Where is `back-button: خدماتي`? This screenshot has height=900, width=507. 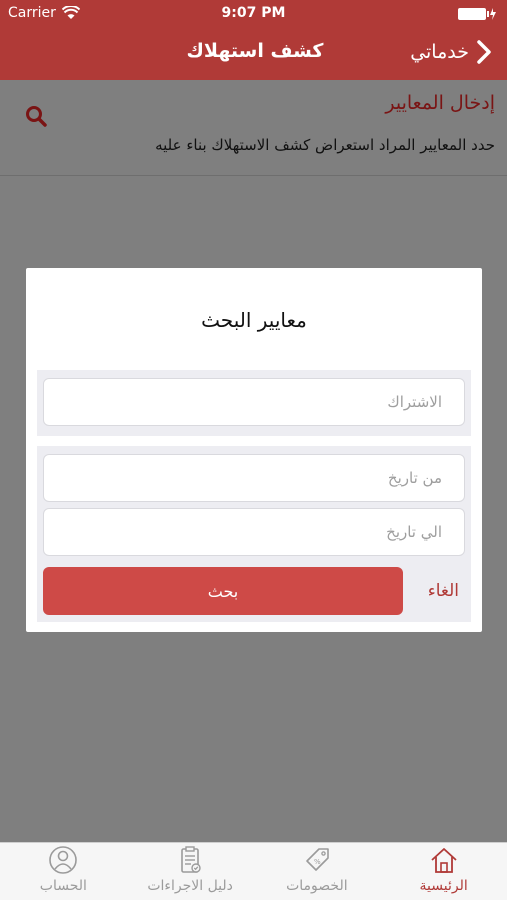
back-button: خدماتي is located at coordinates (452, 52).